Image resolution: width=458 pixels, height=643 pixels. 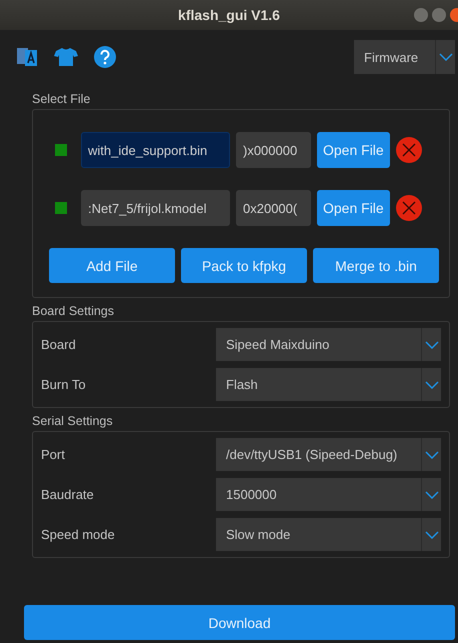 I want to click on setting-dropdown: Slow mode, so click(x=328, y=534).